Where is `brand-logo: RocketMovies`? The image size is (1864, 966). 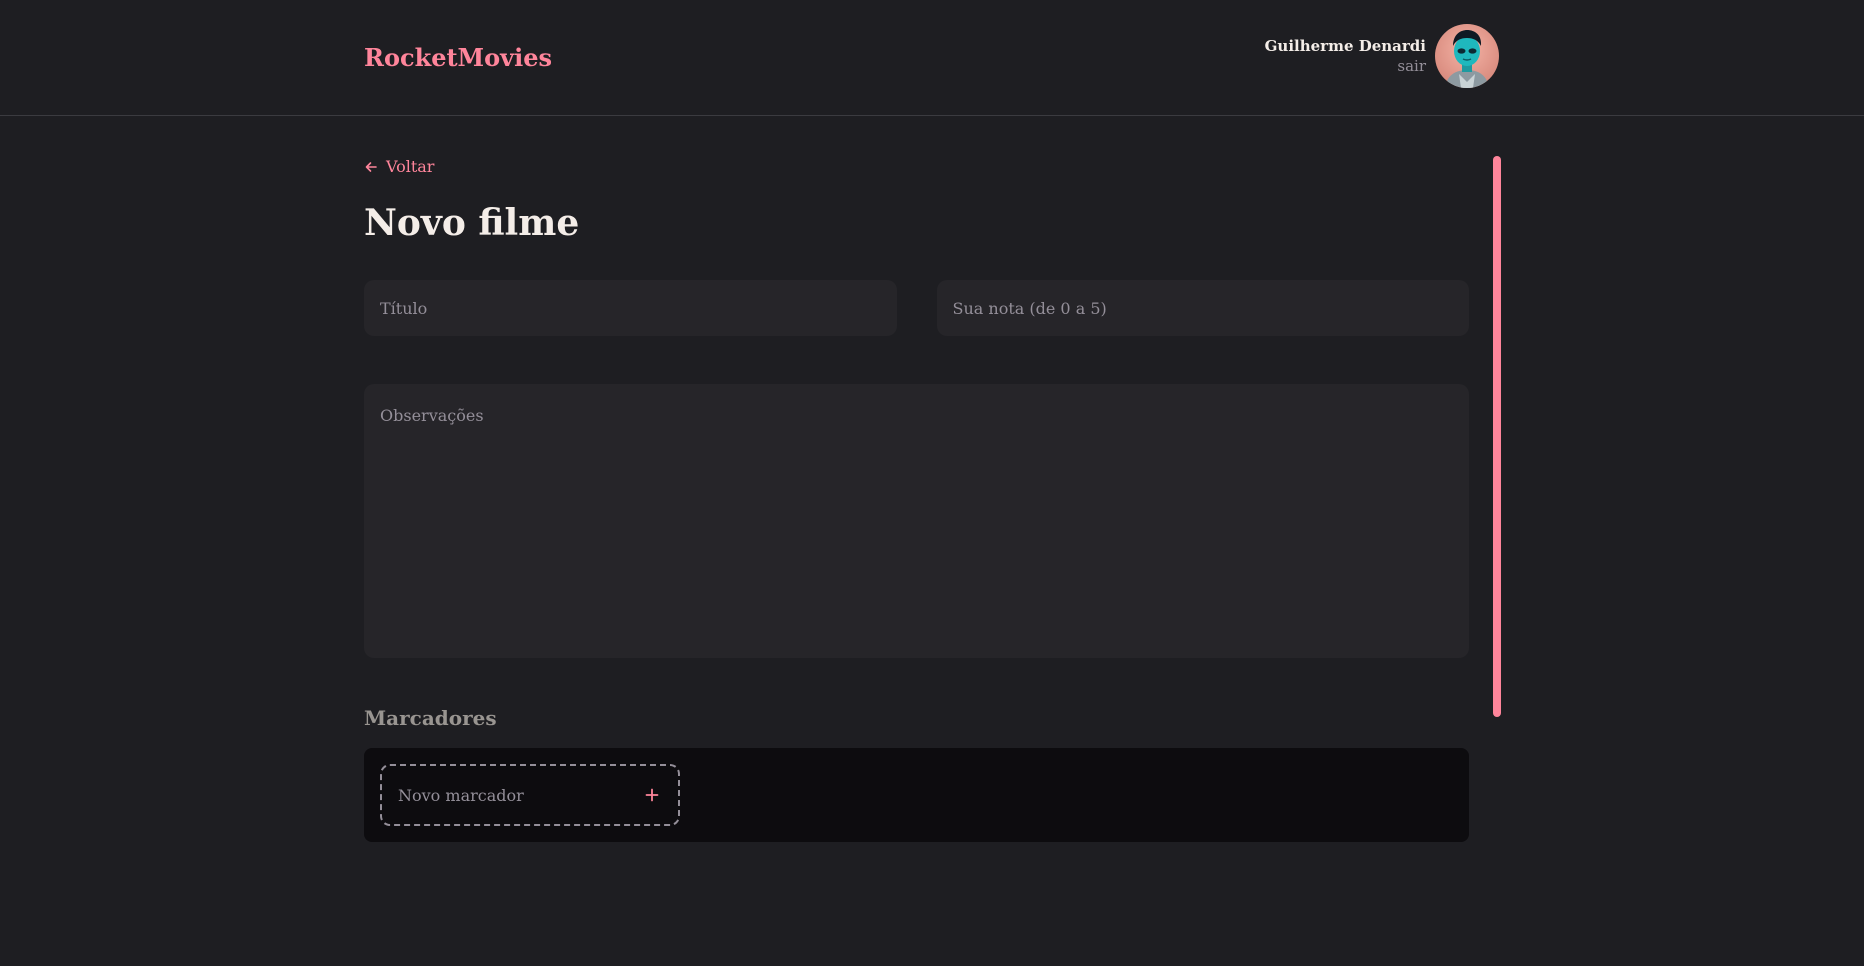
brand-logo: RocketMovies is located at coordinates (458, 58).